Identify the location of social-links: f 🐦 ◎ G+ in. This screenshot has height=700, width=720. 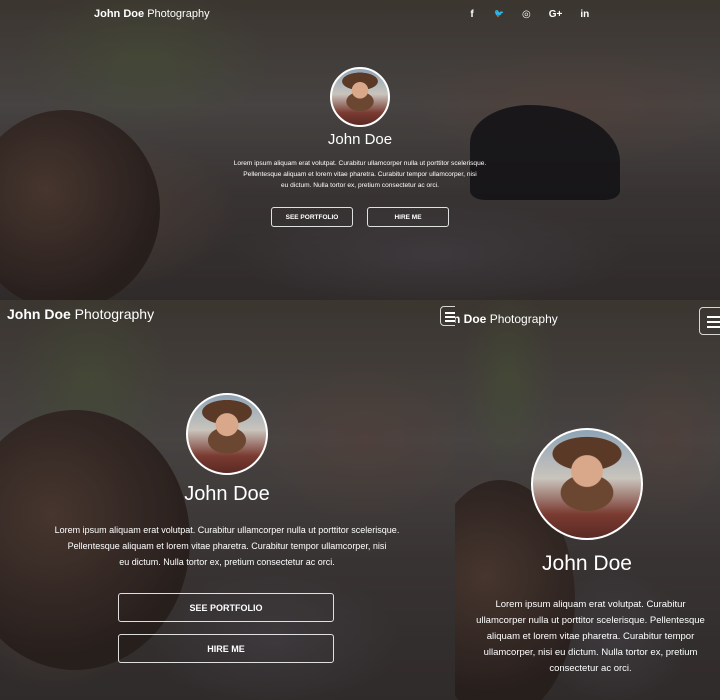
(528, 14).